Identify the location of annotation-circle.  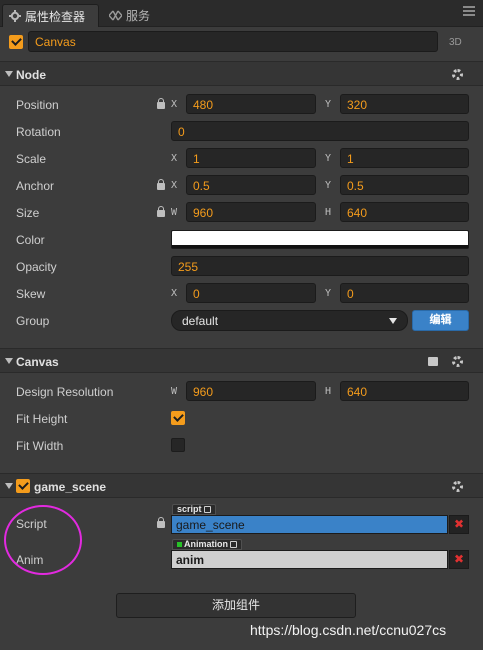
(43, 540).